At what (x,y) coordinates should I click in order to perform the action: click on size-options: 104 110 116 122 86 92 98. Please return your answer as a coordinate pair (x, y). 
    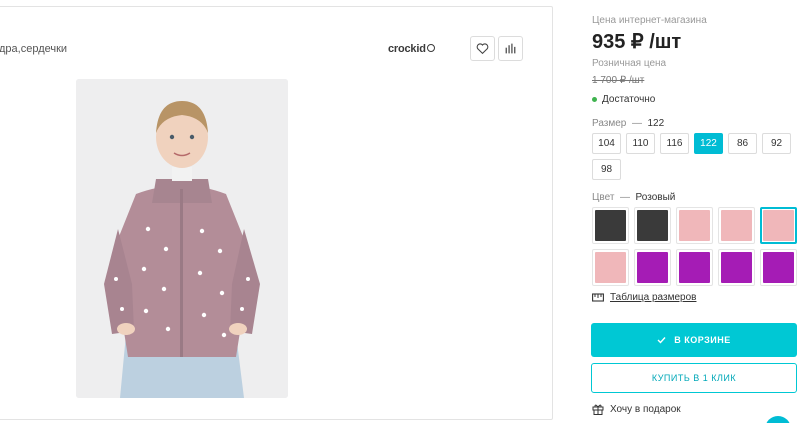
    Looking at the image, I should click on (696, 156).